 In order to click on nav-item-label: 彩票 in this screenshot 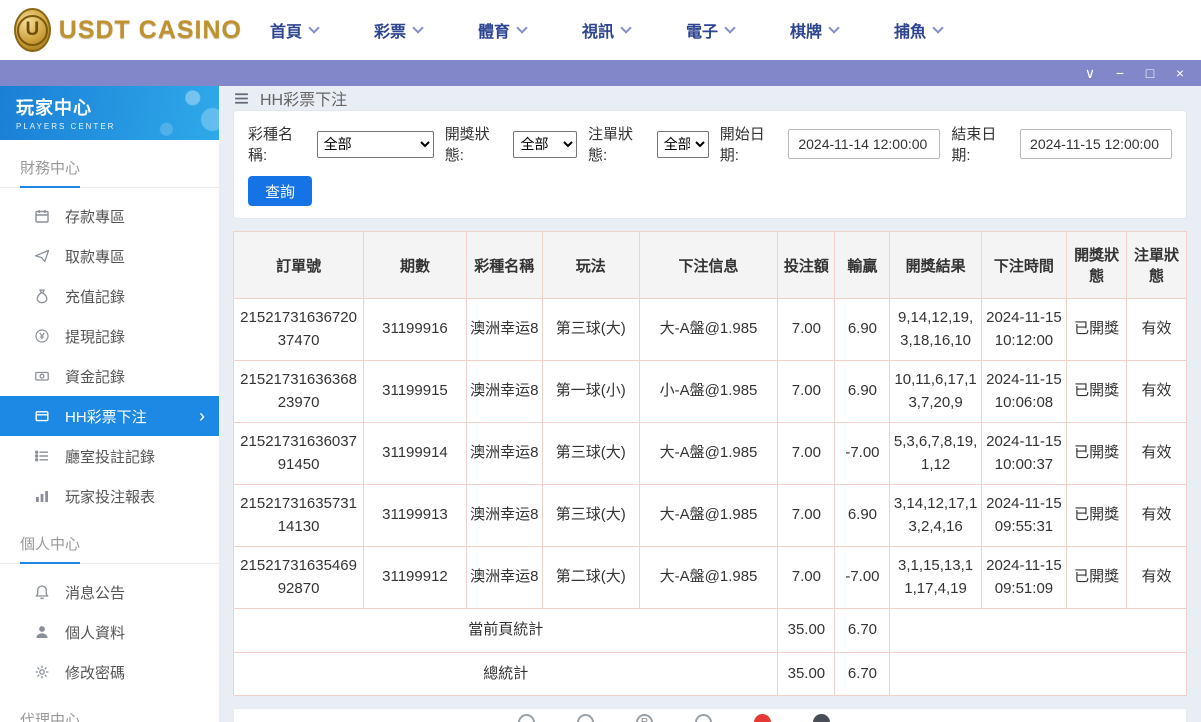, I will do `click(389, 32)`.